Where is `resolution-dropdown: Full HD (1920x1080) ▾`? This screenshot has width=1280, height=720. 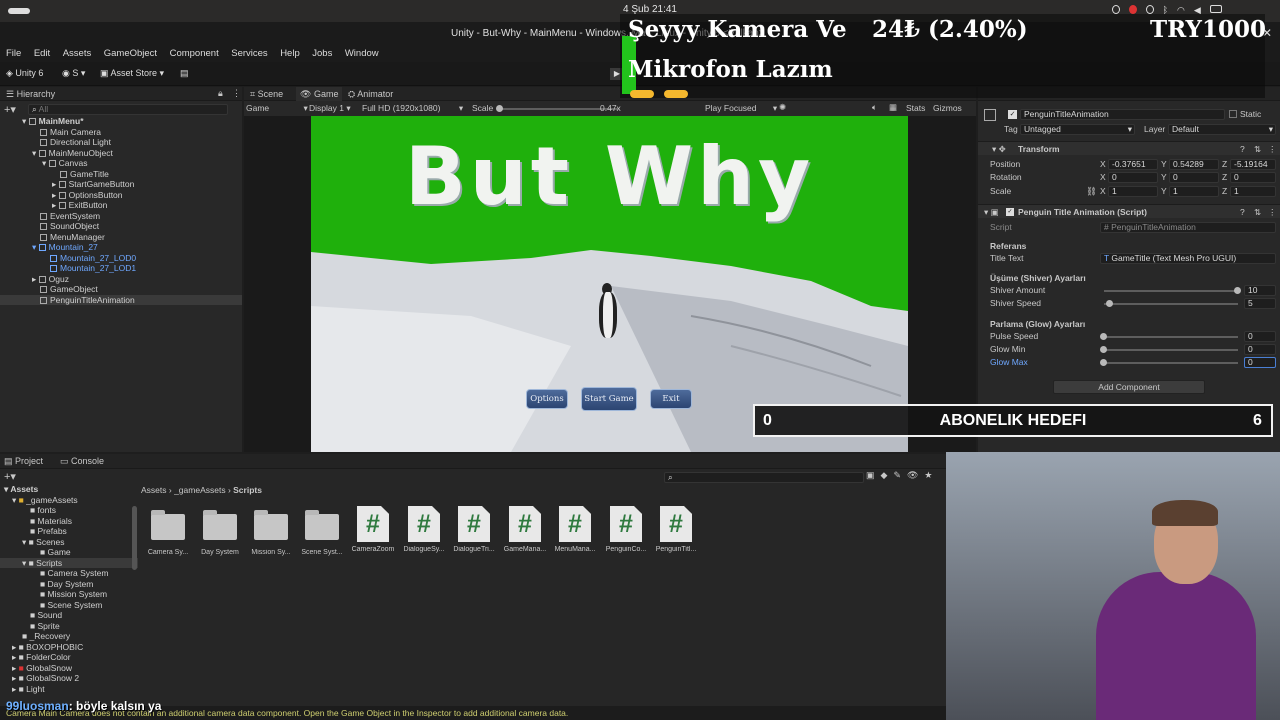 resolution-dropdown: Full HD (1920x1080) ▾ is located at coordinates (412, 108).